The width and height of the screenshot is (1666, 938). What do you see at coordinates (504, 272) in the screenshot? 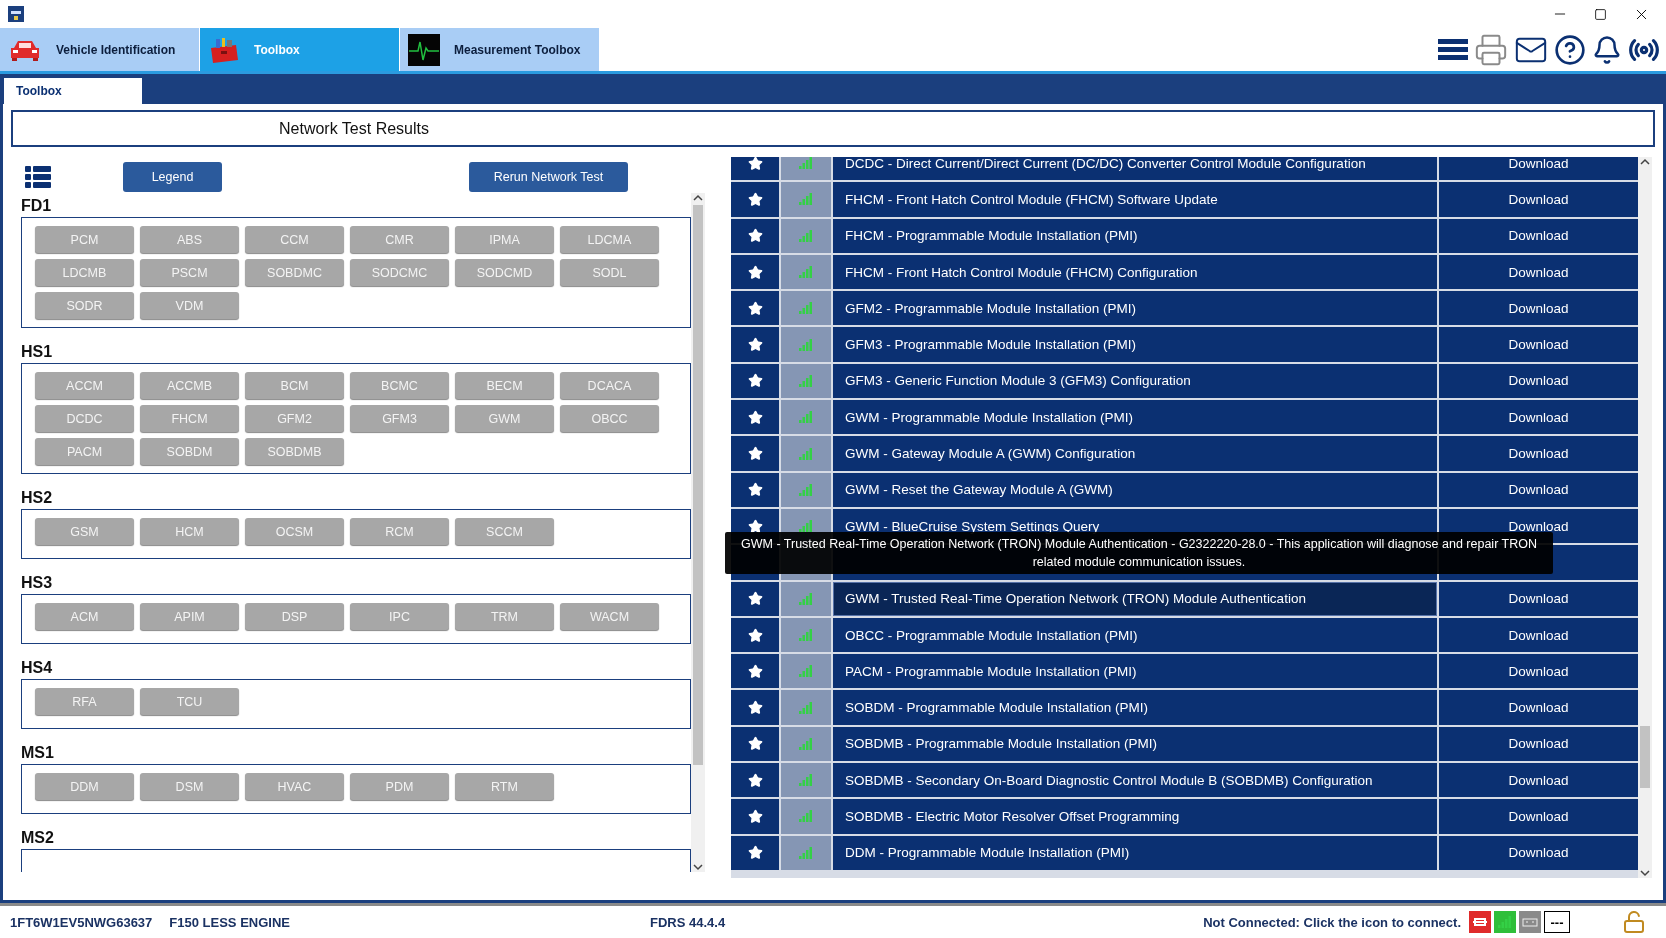
I see `module-button: SODCMD` at bounding box center [504, 272].